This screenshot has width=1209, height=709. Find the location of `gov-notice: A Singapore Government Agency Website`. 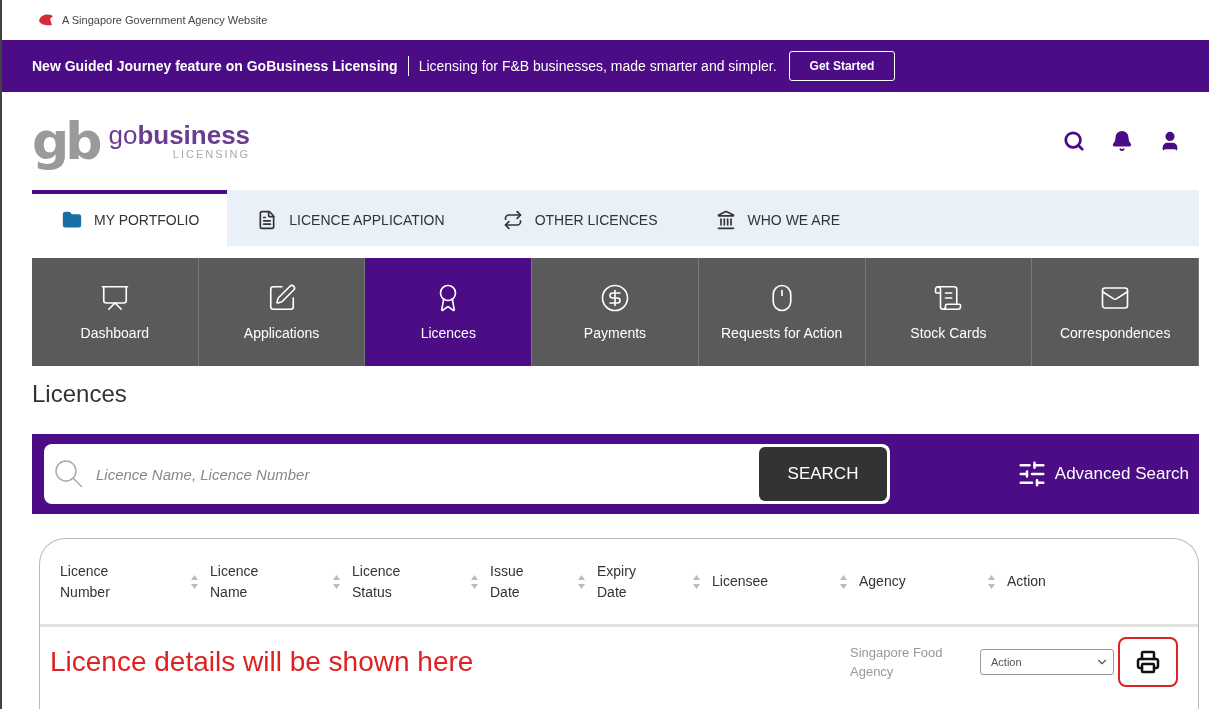

gov-notice: A Singapore Government Agency Website is located at coordinates (165, 20).